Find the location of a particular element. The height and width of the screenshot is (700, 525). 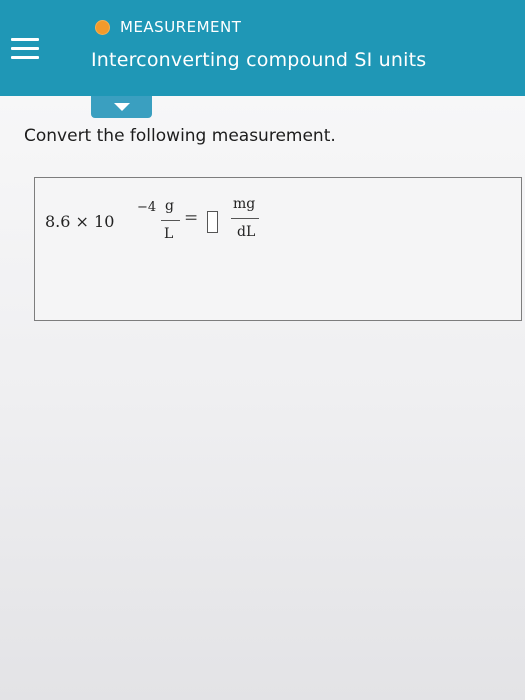

page-title: Interconverting compound SI units is located at coordinates (259, 60).